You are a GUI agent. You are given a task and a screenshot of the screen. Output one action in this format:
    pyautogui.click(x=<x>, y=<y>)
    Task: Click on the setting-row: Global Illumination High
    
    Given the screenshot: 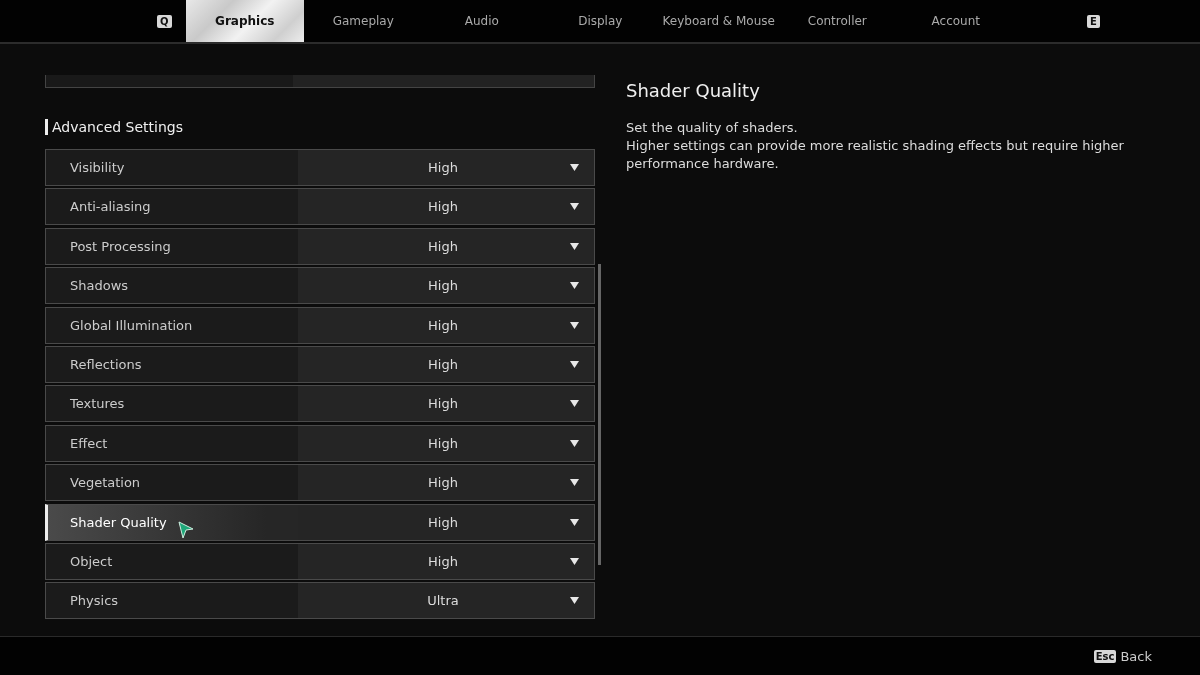 What is the action you would take?
    pyautogui.click(x=320, y=325)
    